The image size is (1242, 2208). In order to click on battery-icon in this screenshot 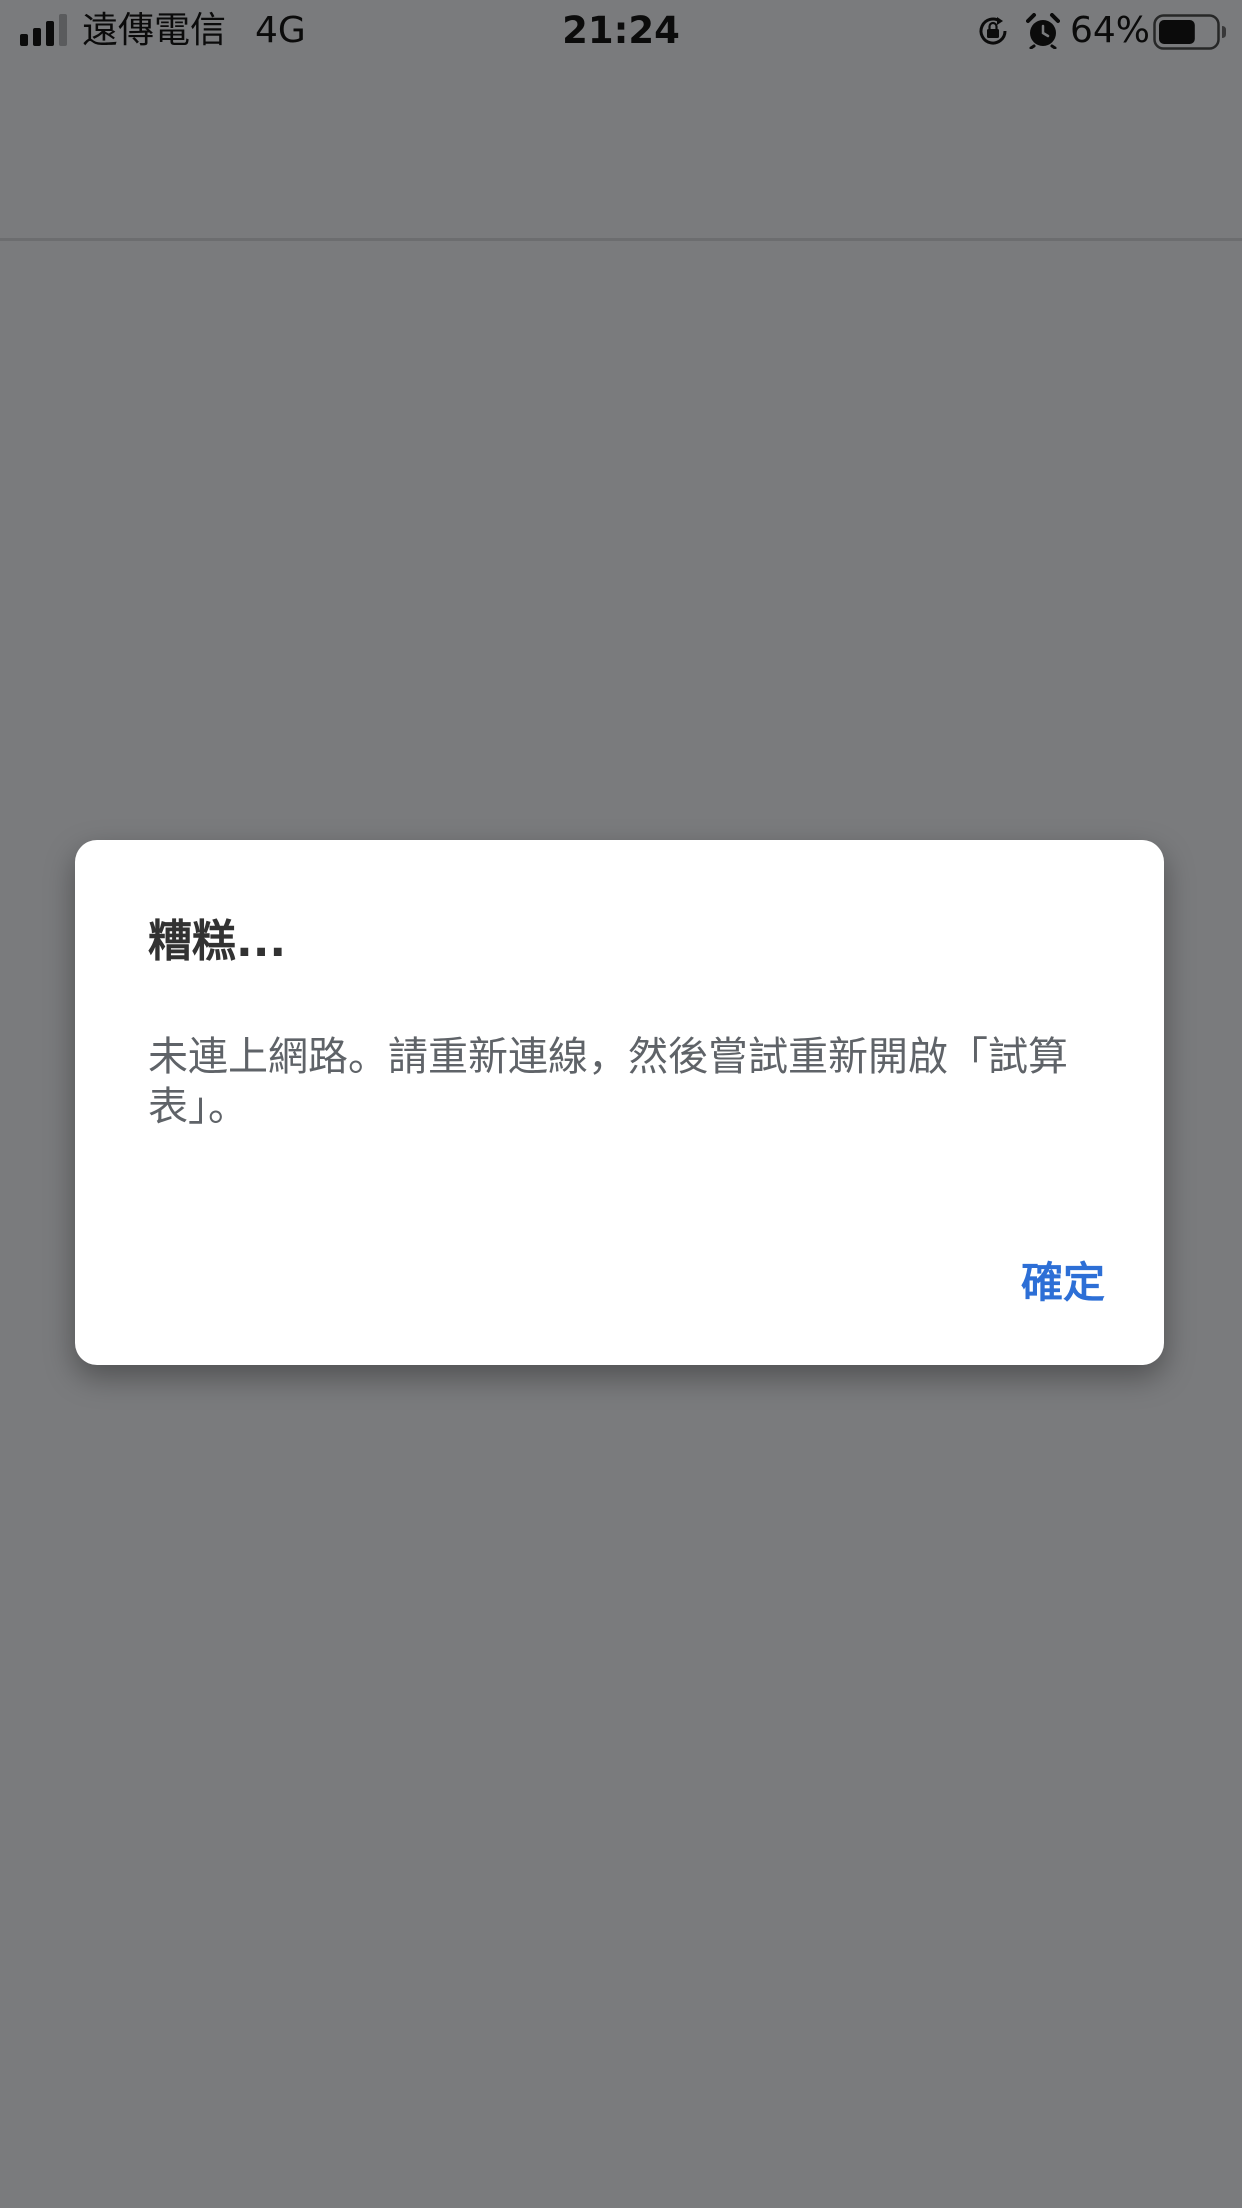, I will do `click(1189, 32)`.